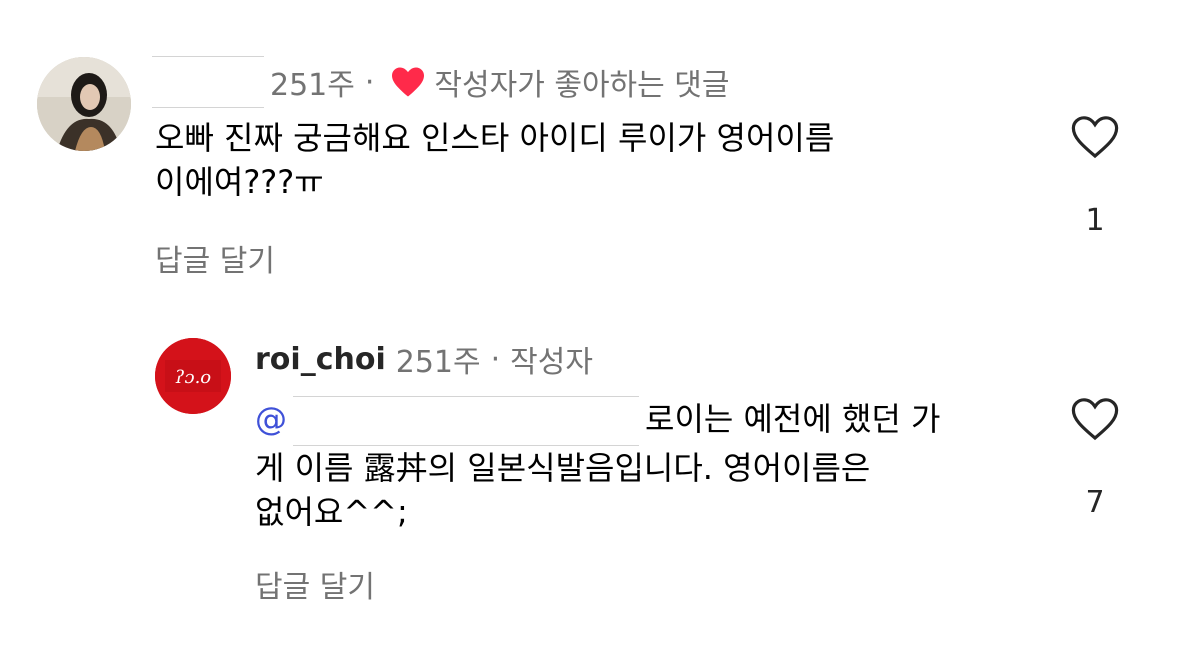 The height and width of the screenshot is (659, 1179). I want to click on commenter-avatar, so click(84, 104).